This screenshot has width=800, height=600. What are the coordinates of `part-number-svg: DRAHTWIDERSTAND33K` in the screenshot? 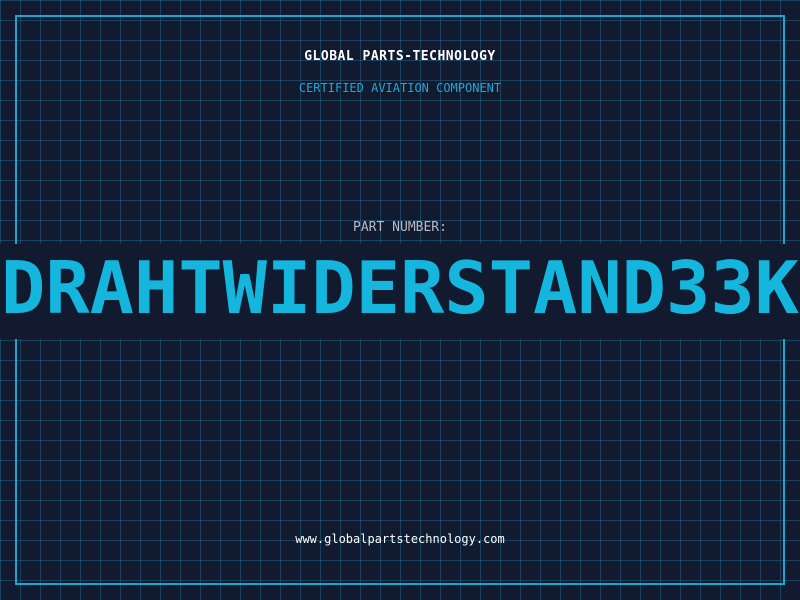 It's located at (400, 288).